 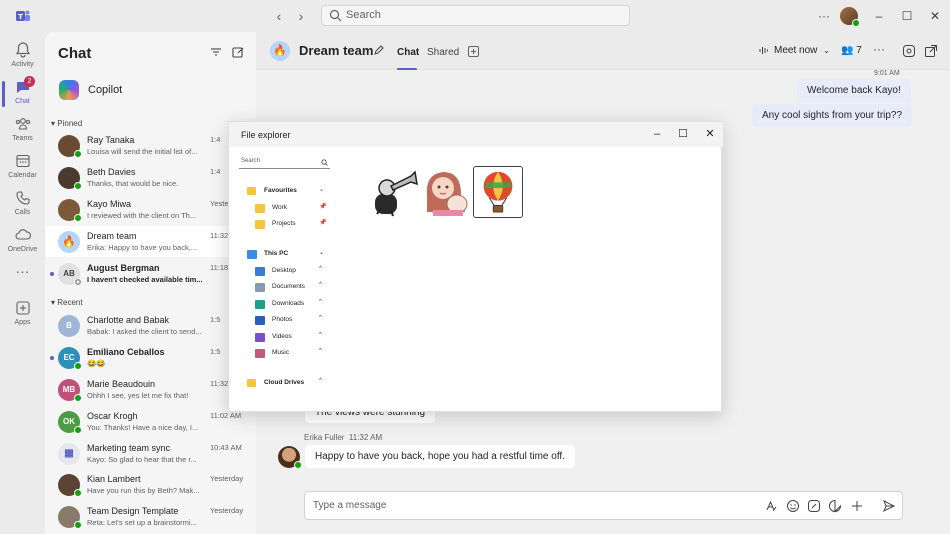 I want to click on rail-item-calls: Calls, so click(x=22, y=205).